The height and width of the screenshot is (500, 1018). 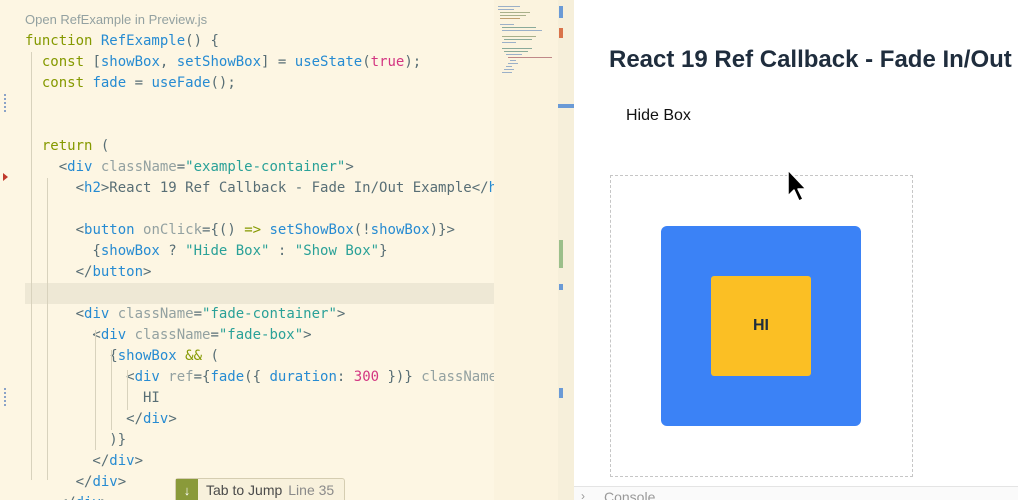 What do you see at coordinates (442, 230) in the screenshot?
I see `code-token: )}>` at bounding box center [442, 230].